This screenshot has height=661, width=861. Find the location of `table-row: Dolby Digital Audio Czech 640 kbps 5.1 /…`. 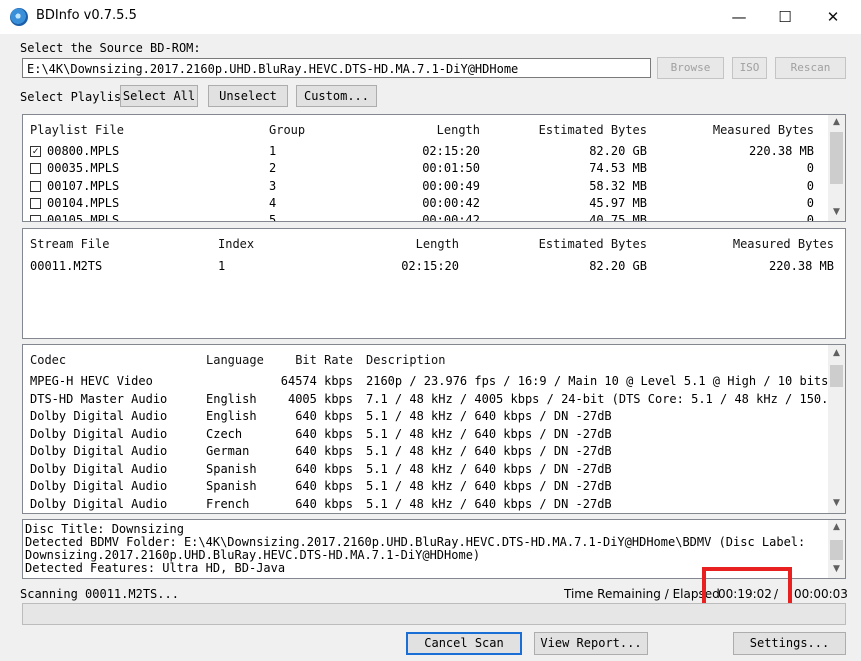

table-row: Dolby Digital Audio Czech 640 kbps 5.1 /… is located at coordinates (423, 434).